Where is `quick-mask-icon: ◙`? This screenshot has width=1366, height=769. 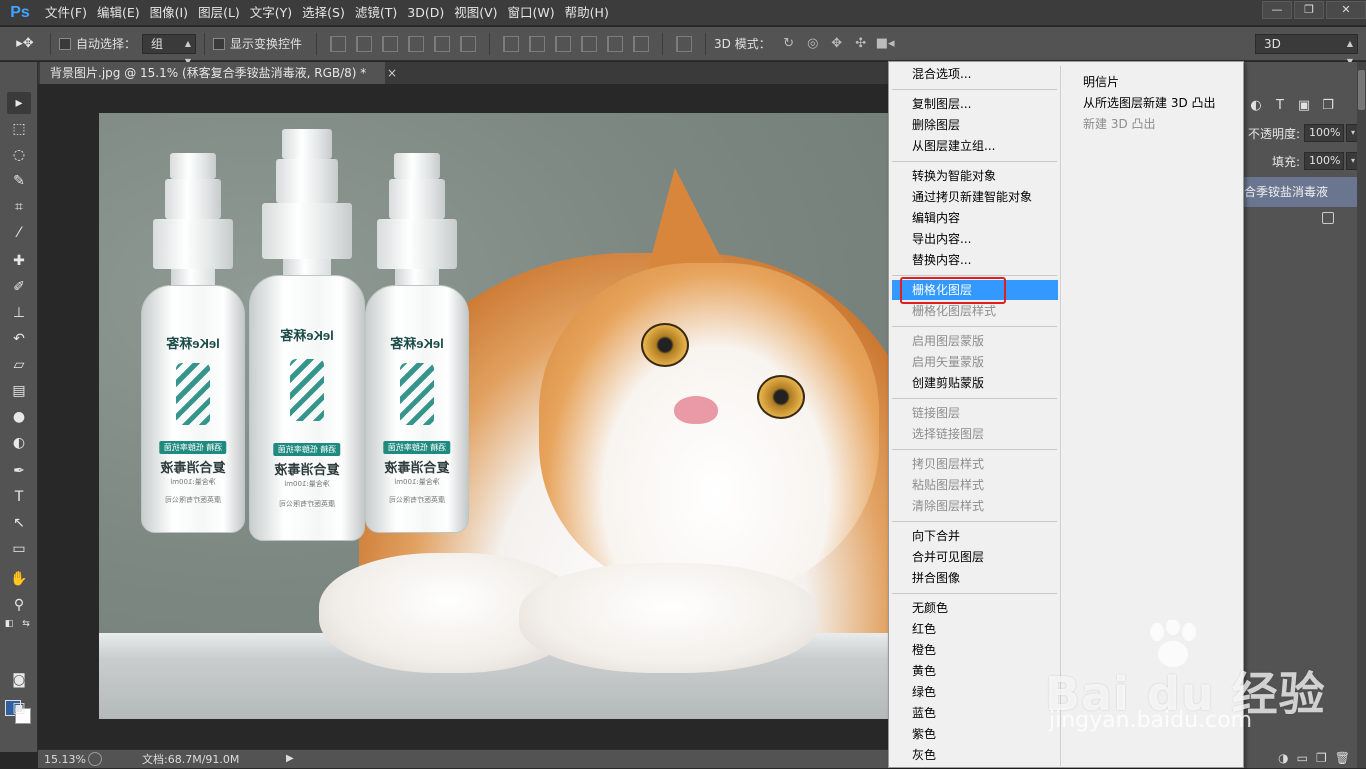
quick-mask-icon: ◙ is located at coordinates (19, 680).